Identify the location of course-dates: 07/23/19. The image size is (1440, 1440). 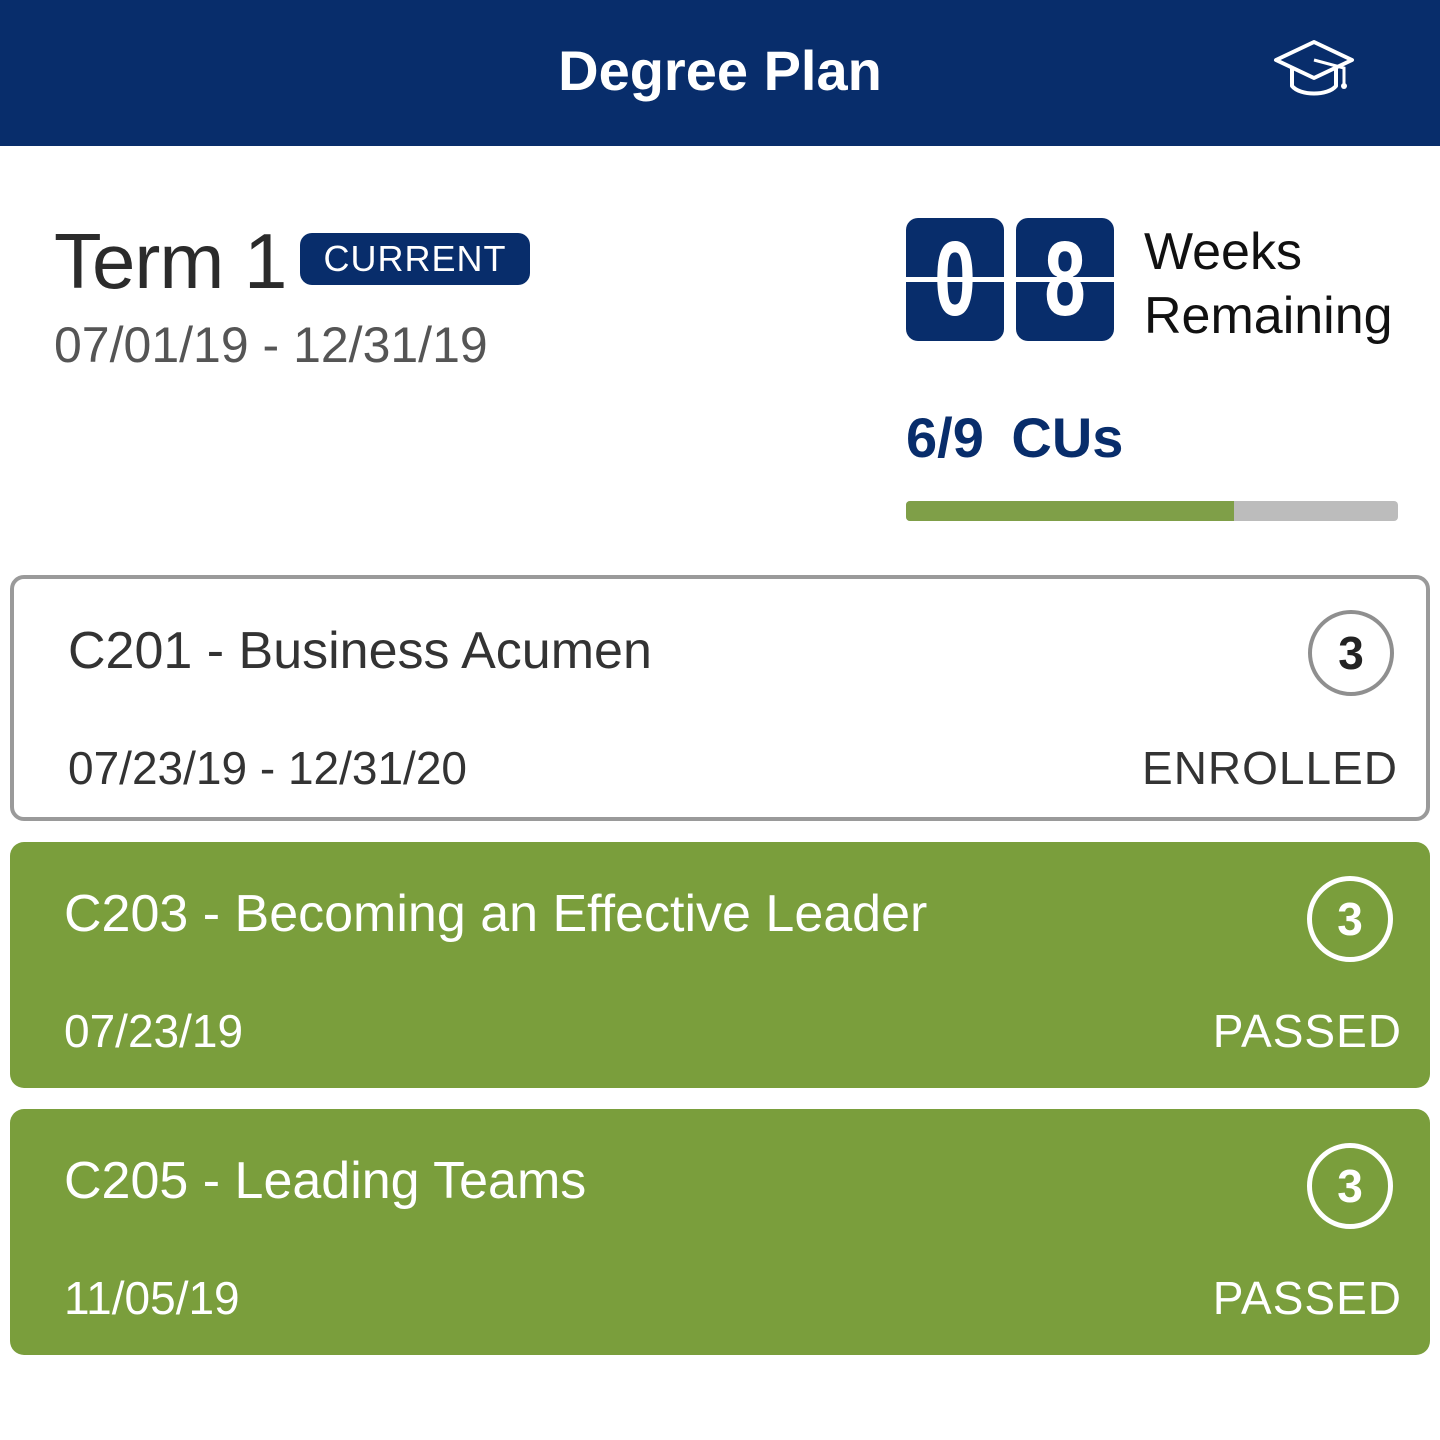
(154, 1031).